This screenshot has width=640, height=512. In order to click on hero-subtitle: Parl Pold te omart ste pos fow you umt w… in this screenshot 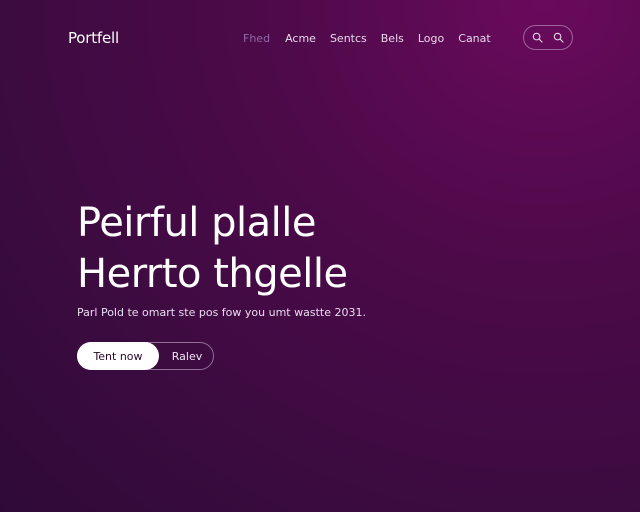, I will do `click(221, 312)`.